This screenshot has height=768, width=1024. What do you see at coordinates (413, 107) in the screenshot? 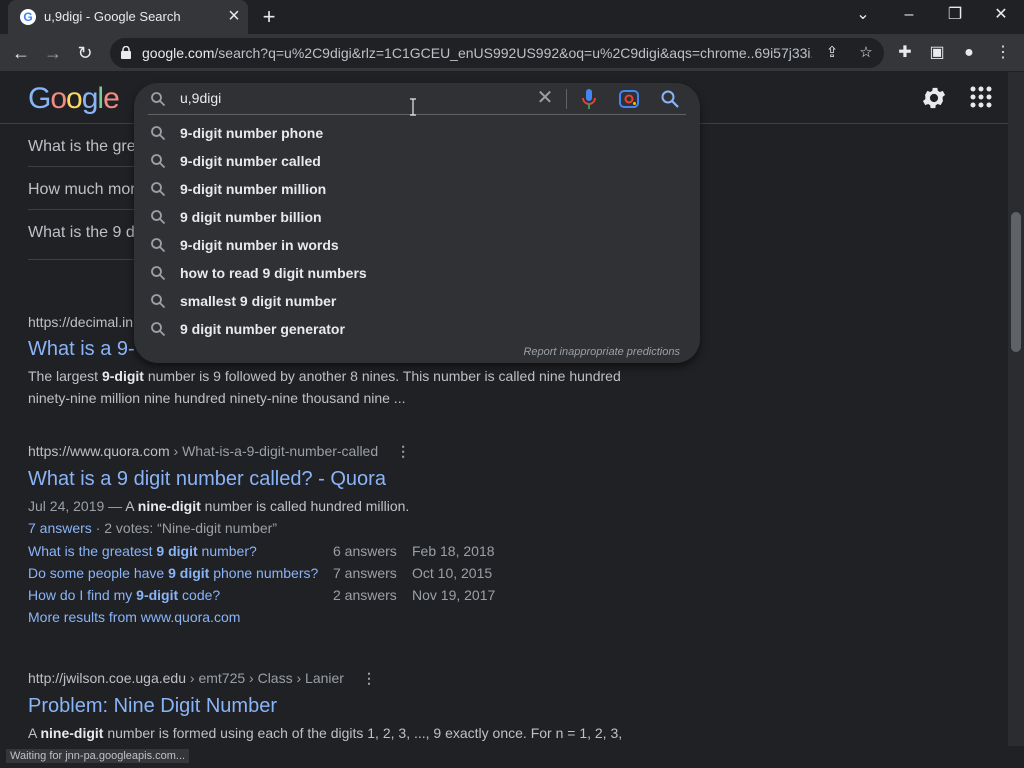
I see `text-cursor-icon` at bounding box center [413, 107].